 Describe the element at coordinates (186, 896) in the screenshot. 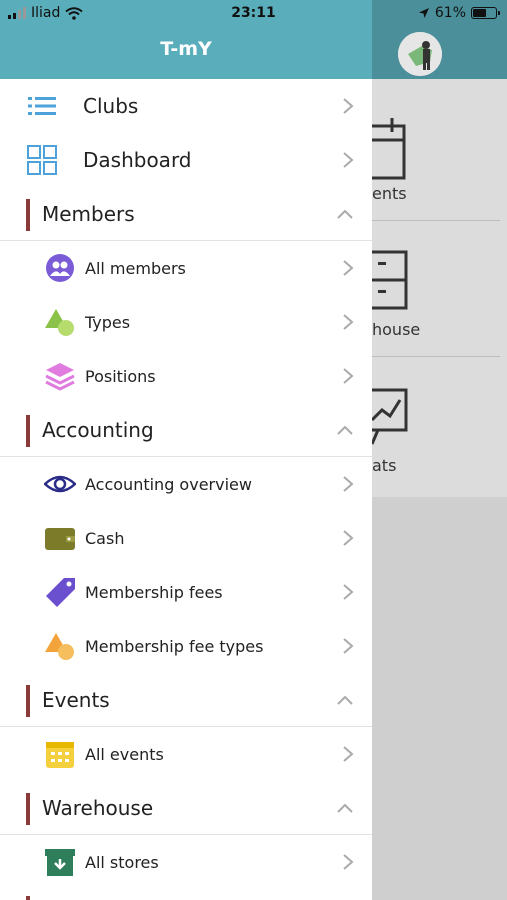

I see `section-header-next` at that location.